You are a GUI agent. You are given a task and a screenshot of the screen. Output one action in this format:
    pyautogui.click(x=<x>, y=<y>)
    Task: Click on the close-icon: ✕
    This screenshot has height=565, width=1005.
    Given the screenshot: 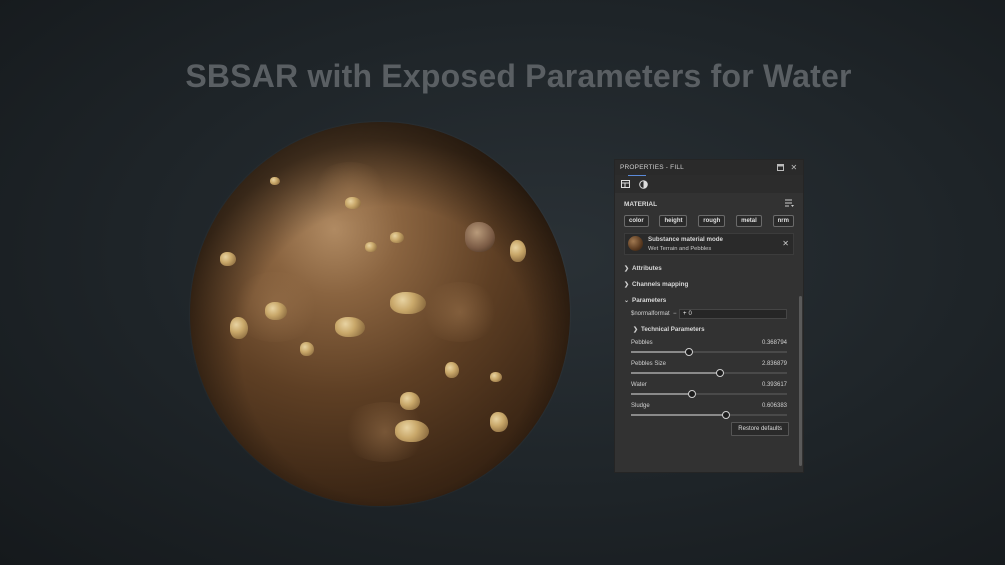 What is the action you would take?
    pyautogui.click(x=794, y=167)
    